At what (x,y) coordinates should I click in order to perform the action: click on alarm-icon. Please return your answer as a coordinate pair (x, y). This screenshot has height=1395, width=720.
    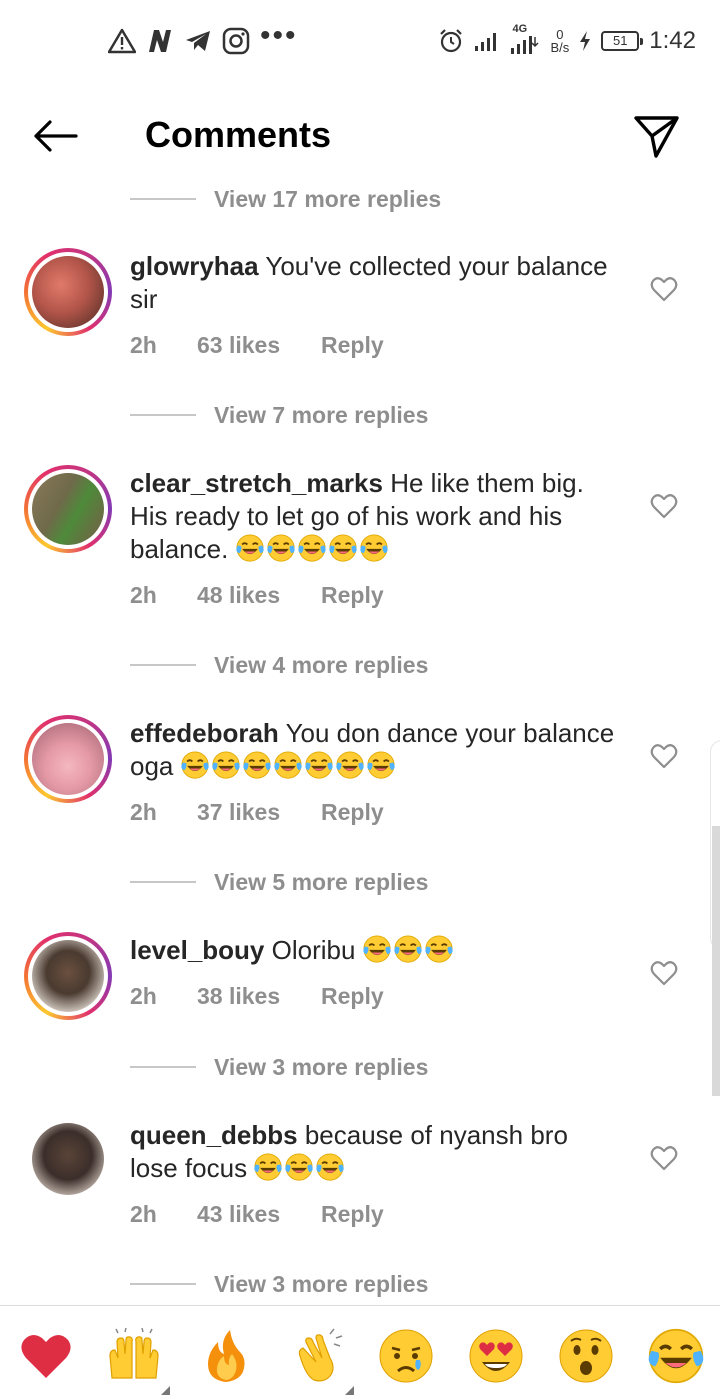
    Looking at the image, I should click on (451, 41).